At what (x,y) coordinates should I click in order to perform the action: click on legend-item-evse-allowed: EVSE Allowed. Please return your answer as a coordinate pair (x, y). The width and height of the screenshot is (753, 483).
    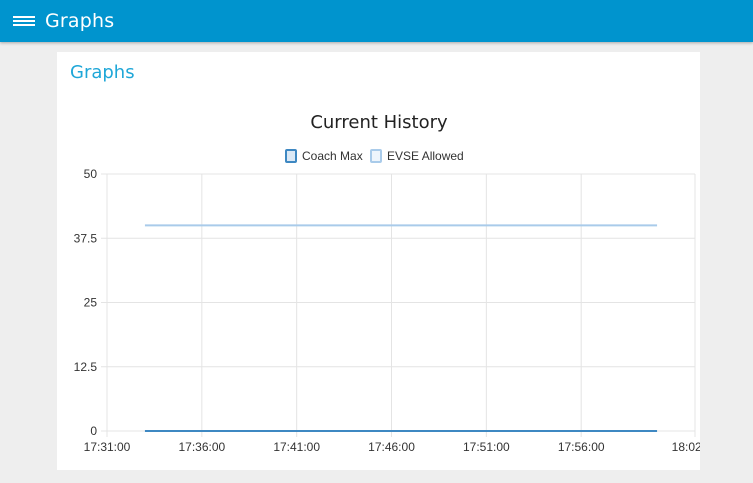
    Looking at the image, I should click on (417, 156).